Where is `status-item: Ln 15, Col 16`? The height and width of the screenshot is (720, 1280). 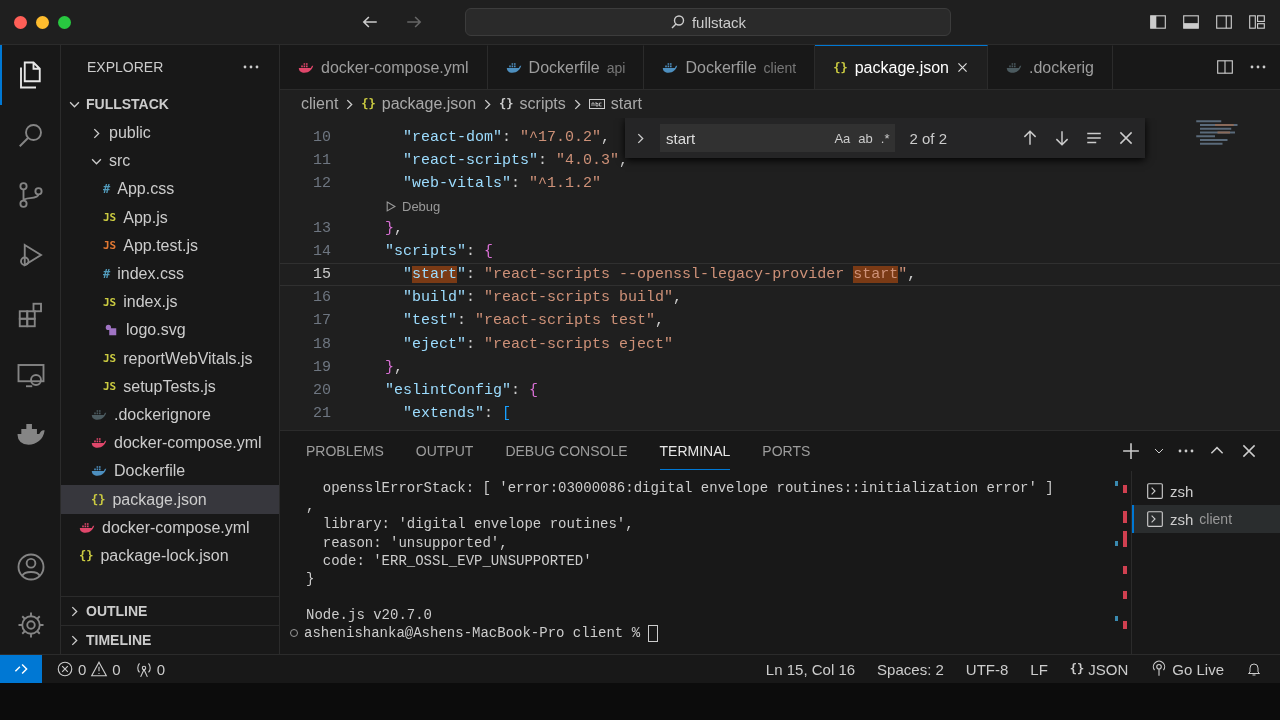 status-item: Ln 15, Col 16 is located at coordinates (810, 669).